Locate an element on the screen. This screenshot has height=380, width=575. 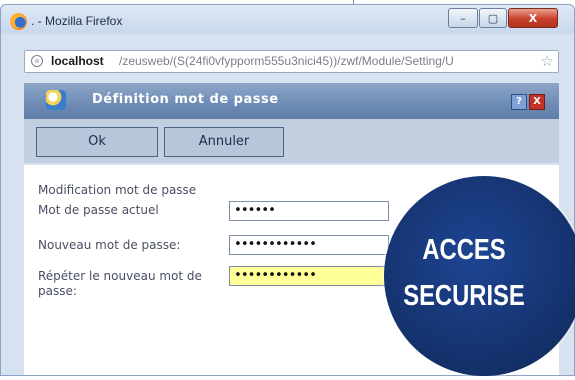
dialog-header: Définition mot de passe ? X is located at coordinates (291, 101).